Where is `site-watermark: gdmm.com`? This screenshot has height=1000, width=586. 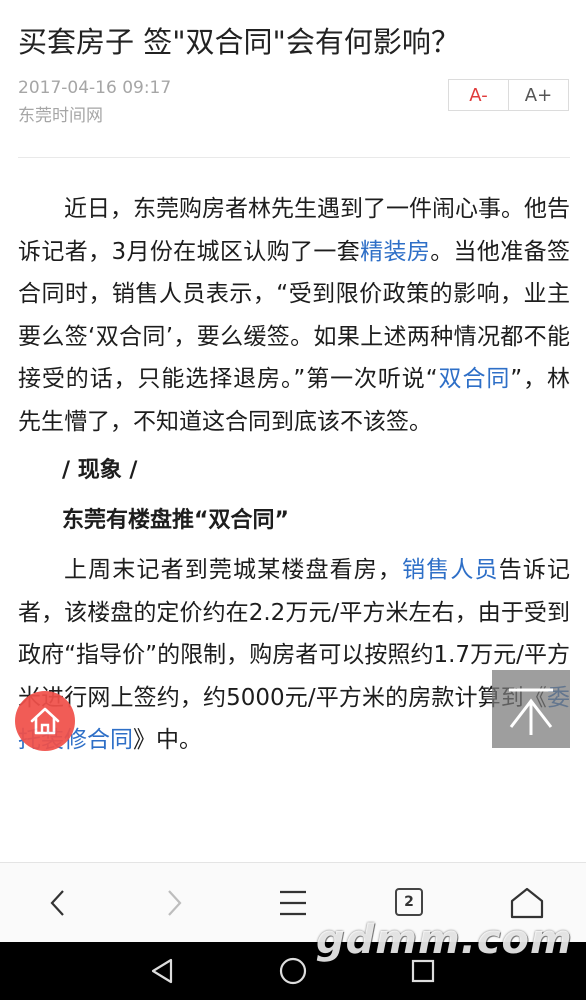 site-watermark: gdmm.com is located at coordinates (444, 940).